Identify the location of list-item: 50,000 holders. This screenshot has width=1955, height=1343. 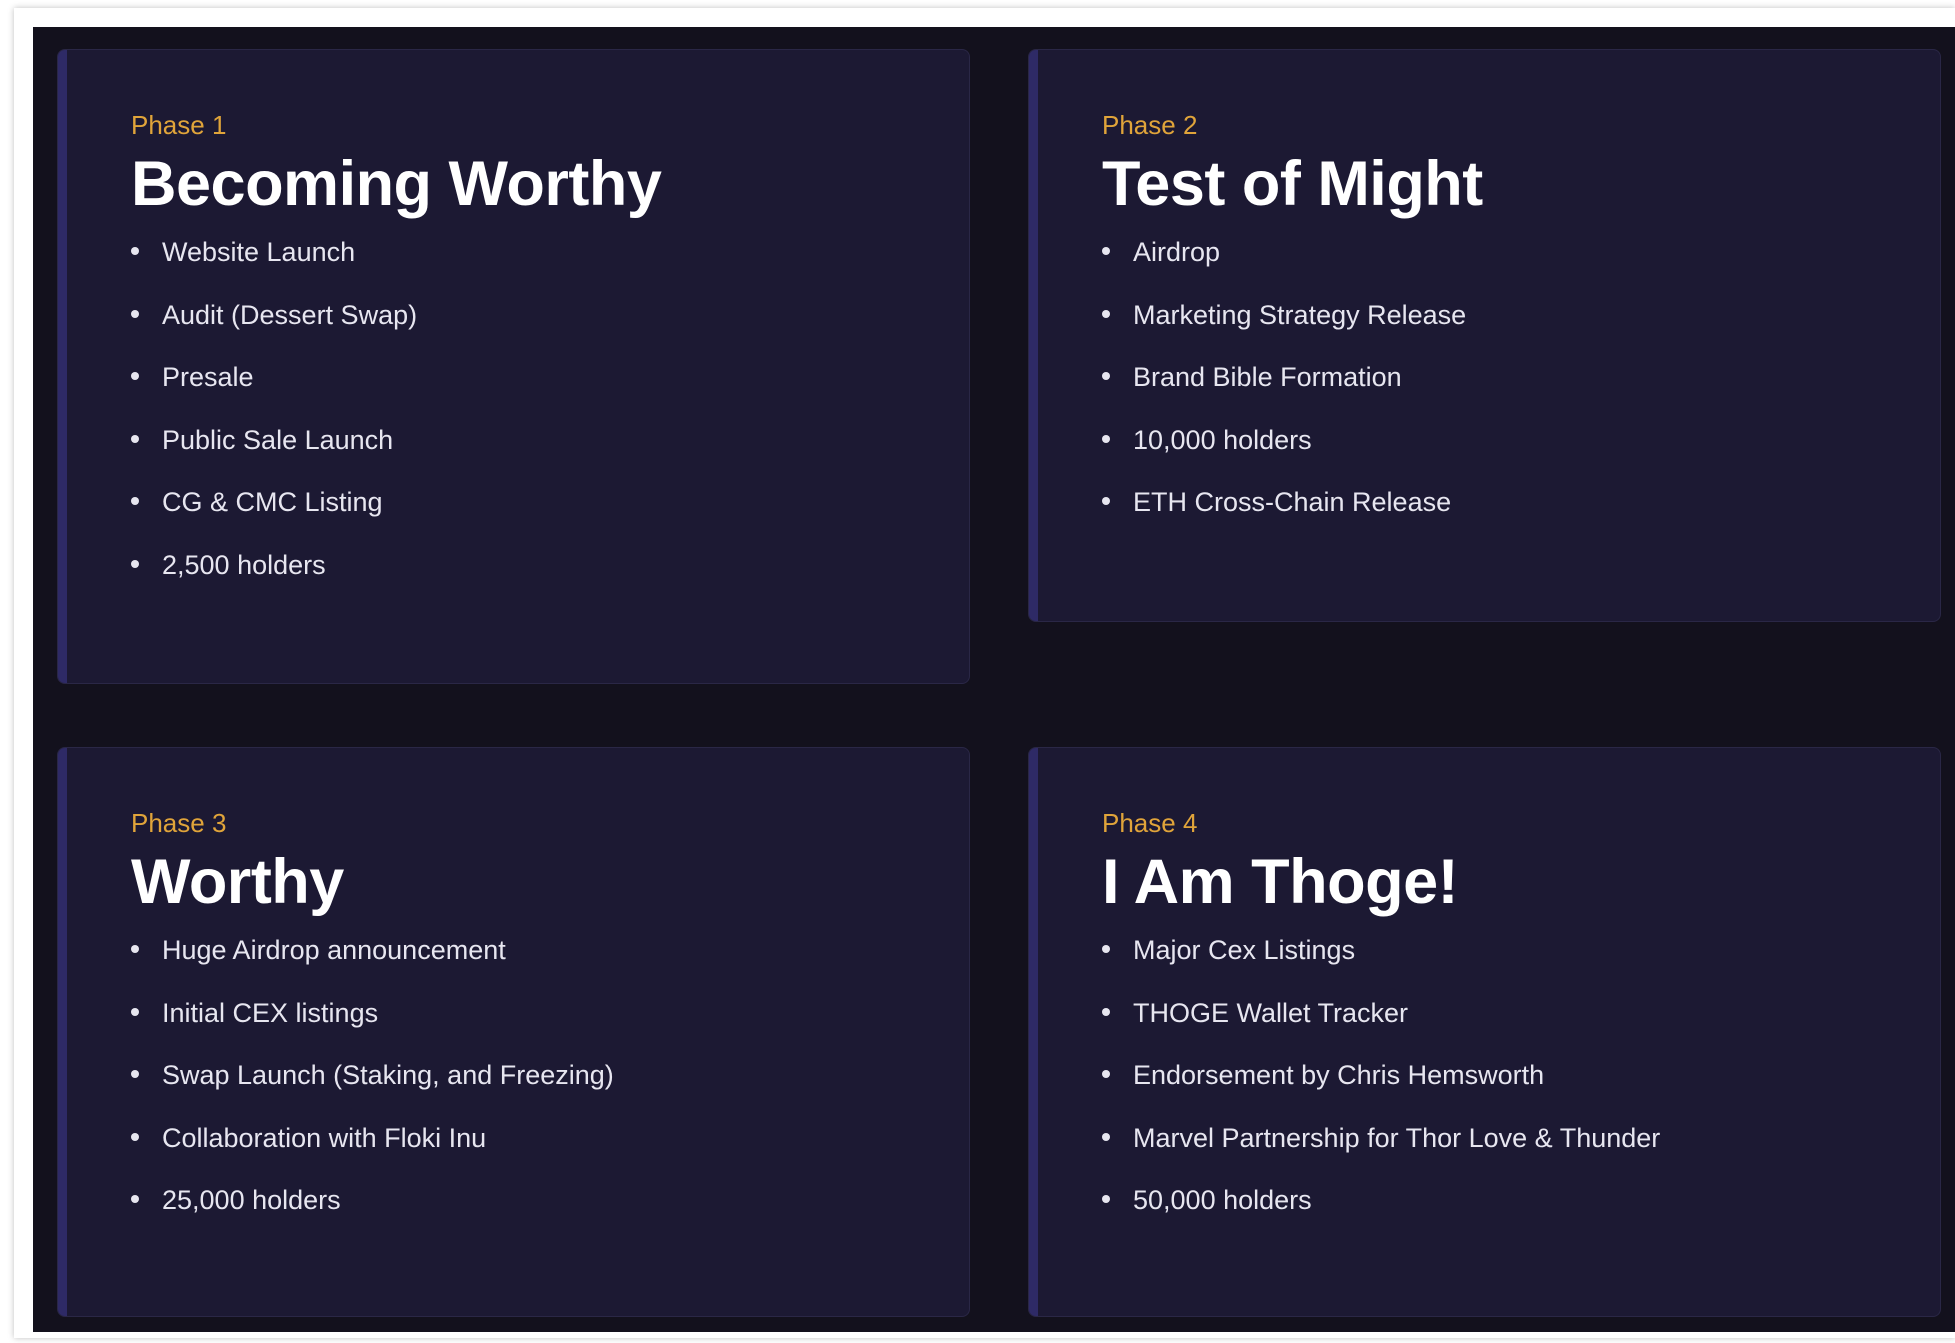
(1511, 1213).